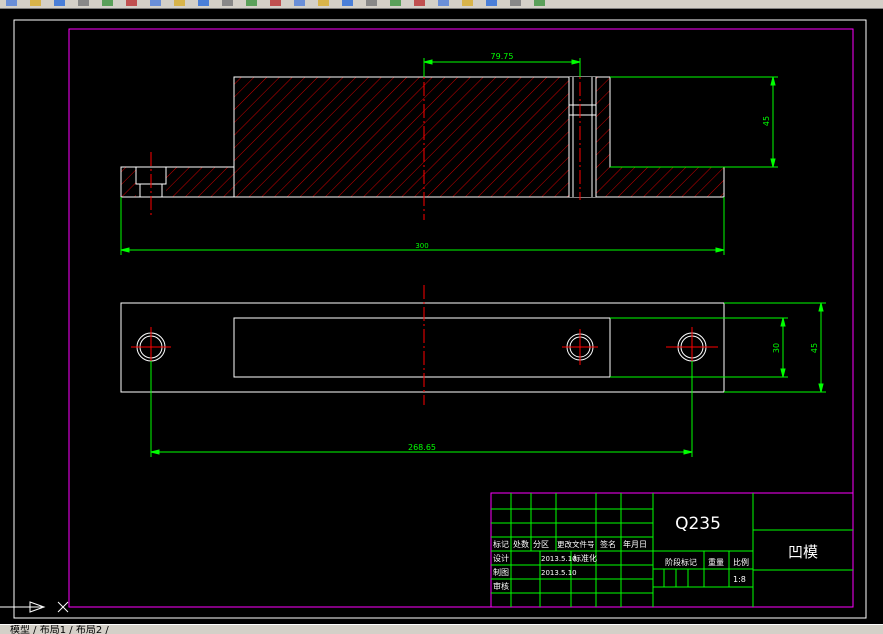 Image resolution: width=883 pixels, height=634 pixels. What do you see at coordinates (501, 558) in the screenshot?
I see `tb-design: 设计` at bounding box center [501, 558].